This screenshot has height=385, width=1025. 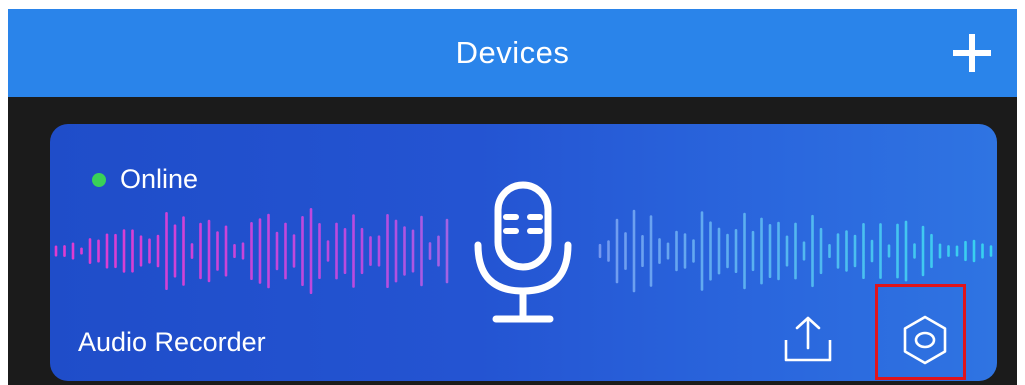 I want to click on device-status: Online, so click(x=145, y=179).